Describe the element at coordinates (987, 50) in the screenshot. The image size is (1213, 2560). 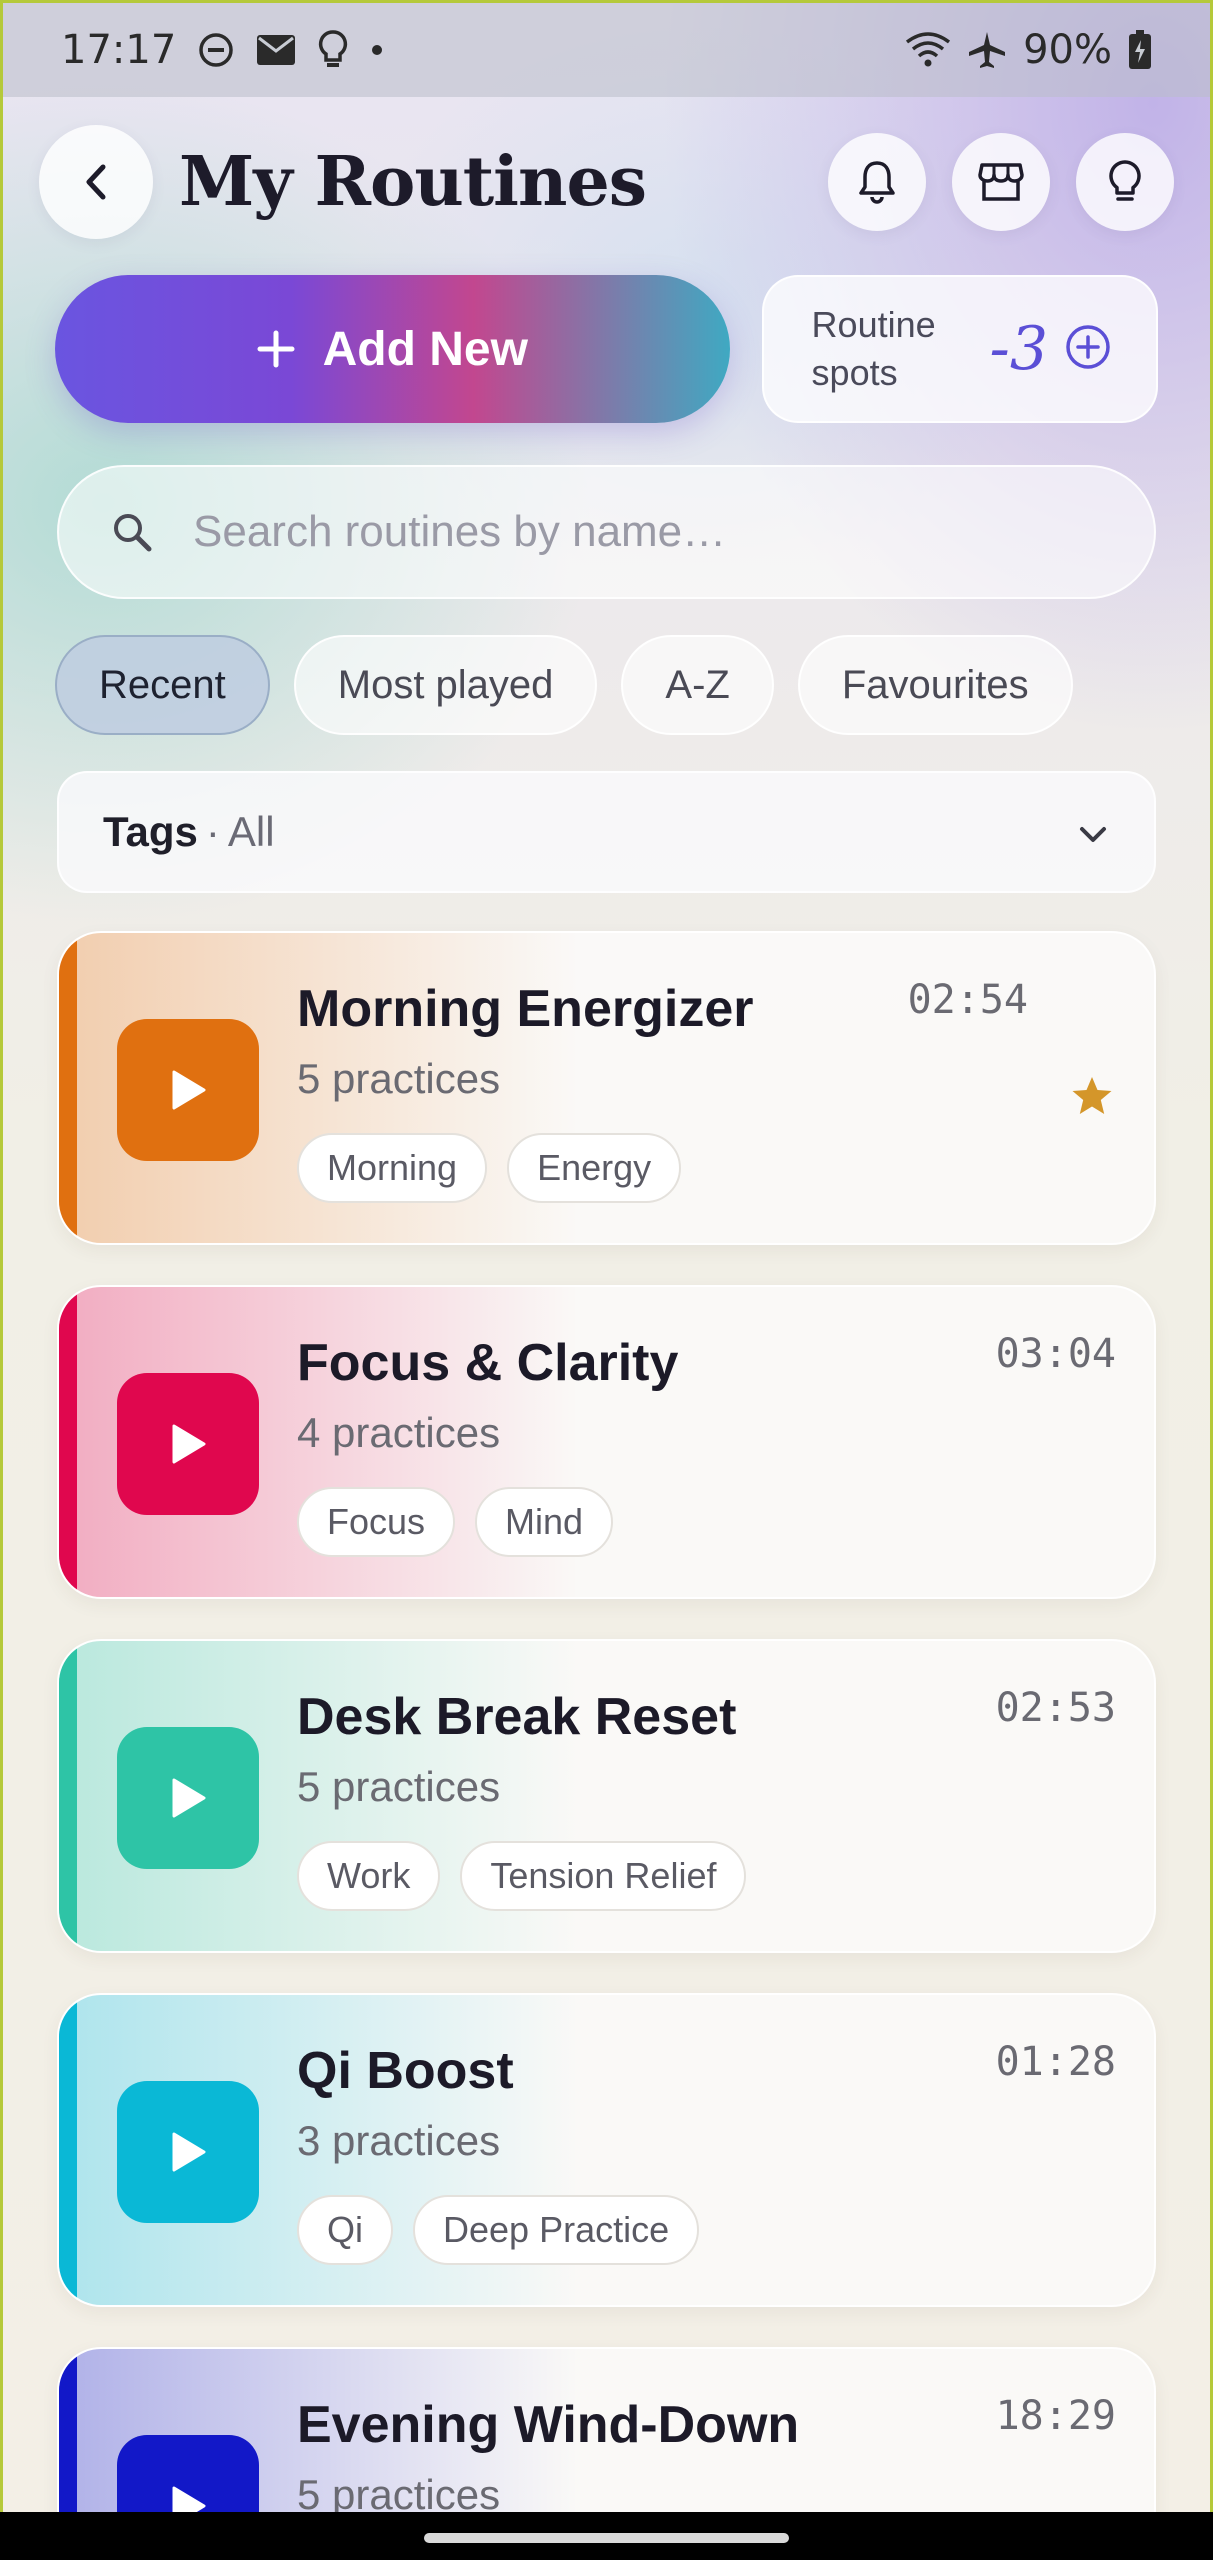
I see `airplane-icon` at that location.